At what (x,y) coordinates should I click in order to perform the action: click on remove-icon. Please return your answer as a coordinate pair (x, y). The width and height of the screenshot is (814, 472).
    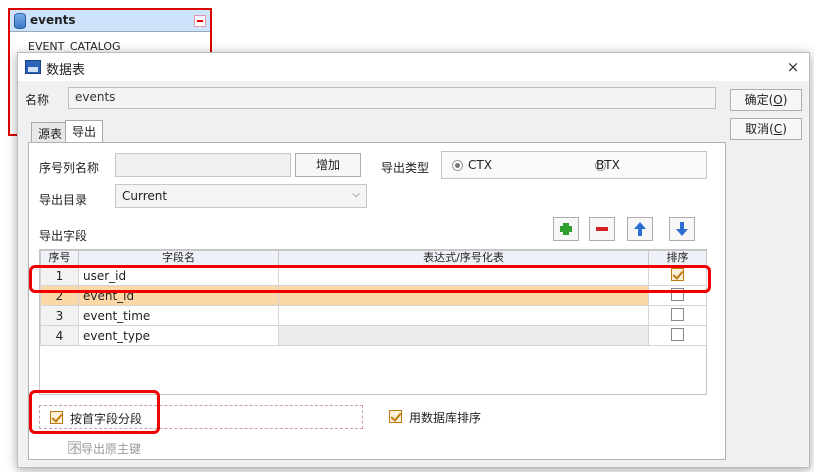
    Looking at the image, I should click on (602, 229).